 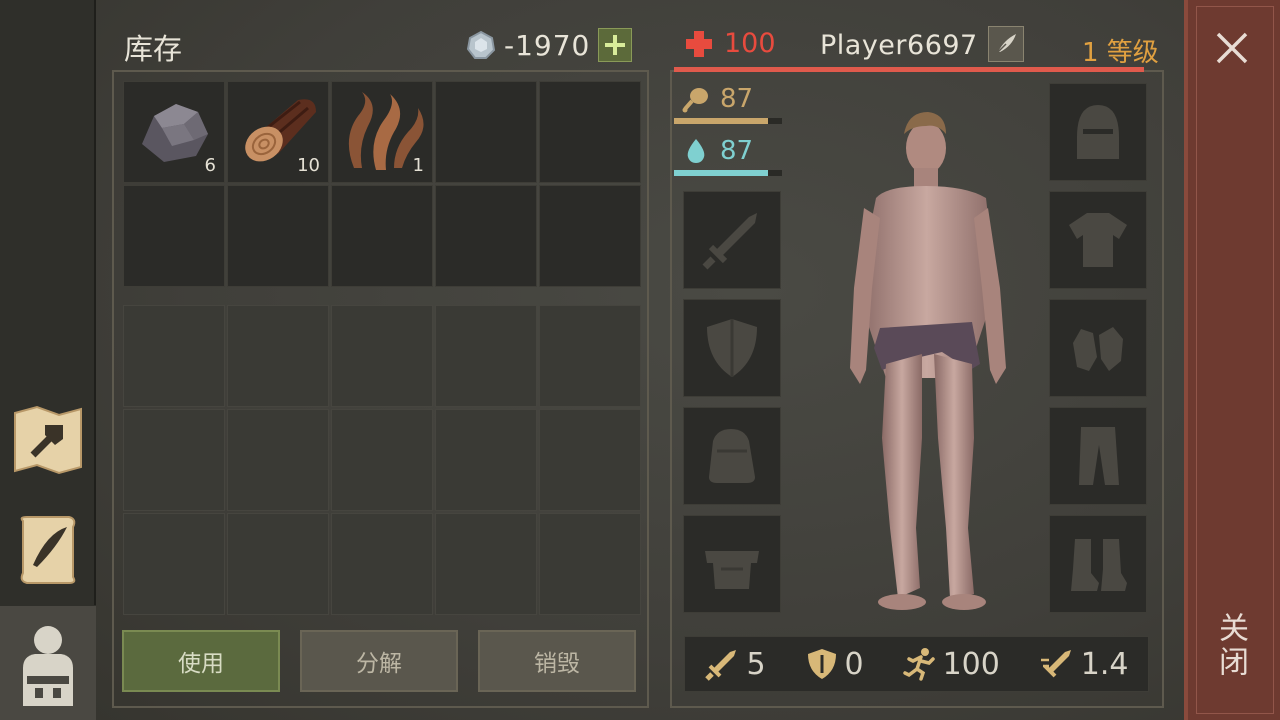 What do you see at coordinates (210, 165) in the screenshot?
I see `item-count: 6` at bounding box center [210, 165].